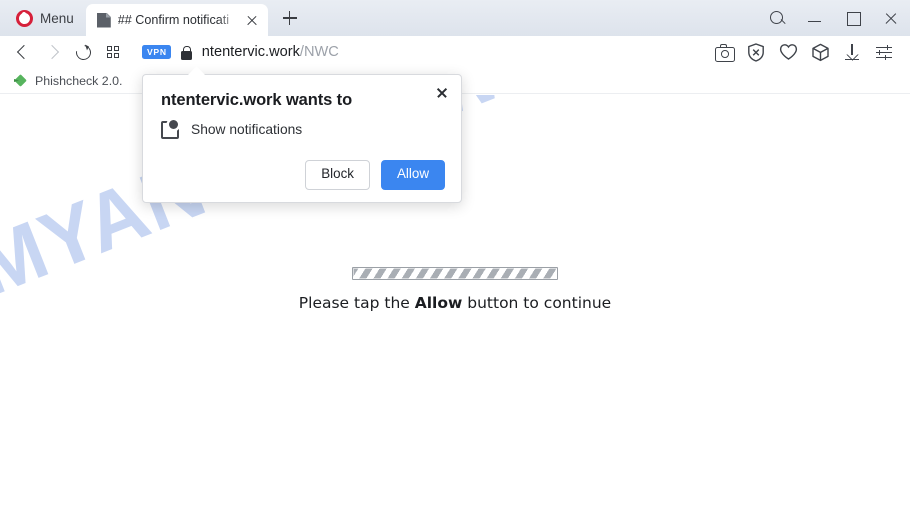 This screenshot has width=910, height=510. Describe the element at coordinates (257, 100) in the screenshot. I see `dialog-title: ntentervic.work wants to` at that location.